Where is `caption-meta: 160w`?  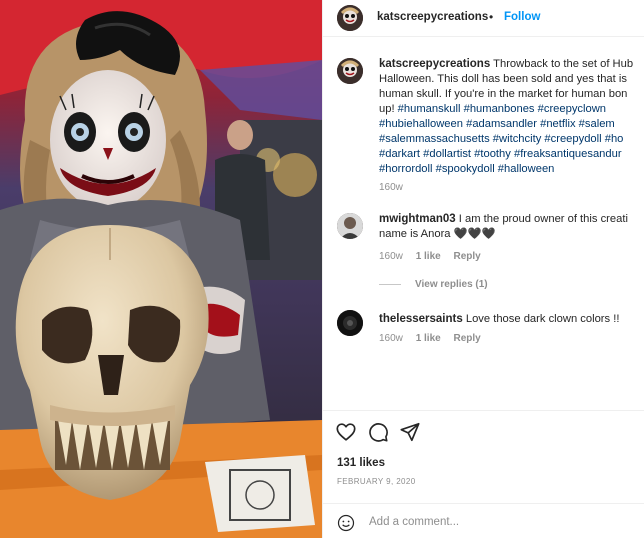 caption-meta: 160w is located at coordinates (396, 187).